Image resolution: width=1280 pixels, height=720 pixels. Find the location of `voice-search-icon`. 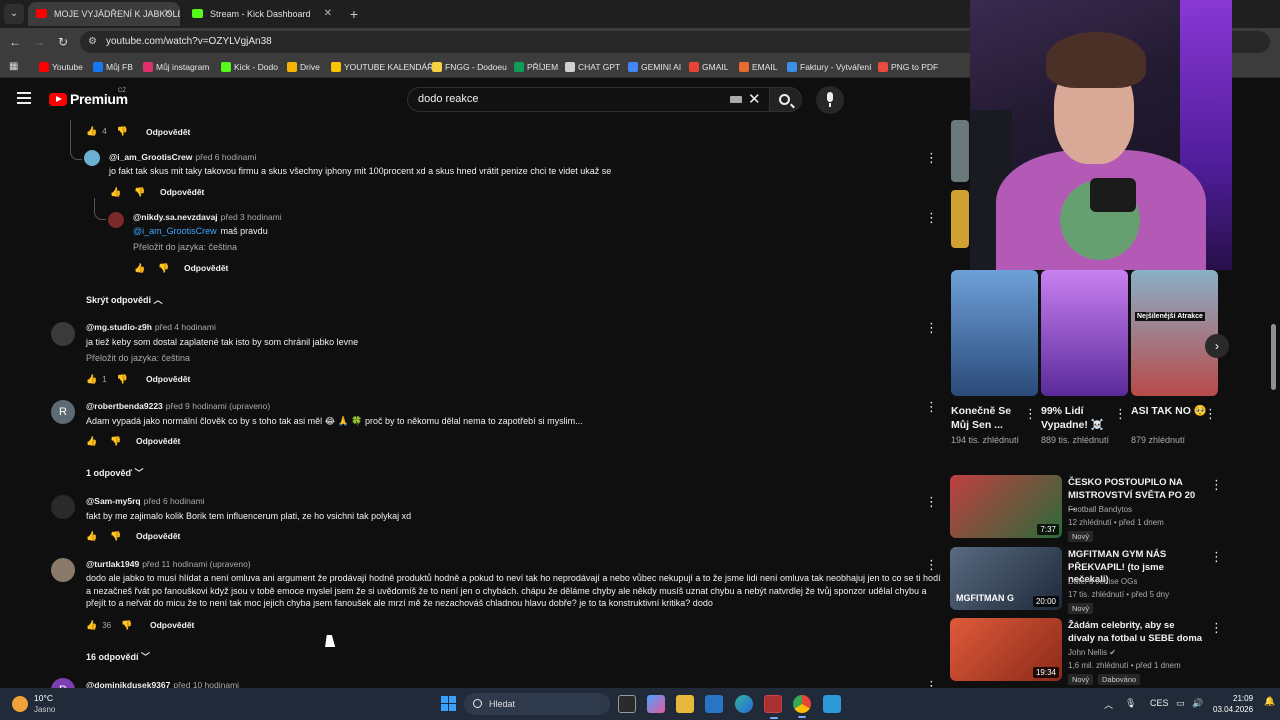

voice-search-icon is located at coordinates (830, 100).